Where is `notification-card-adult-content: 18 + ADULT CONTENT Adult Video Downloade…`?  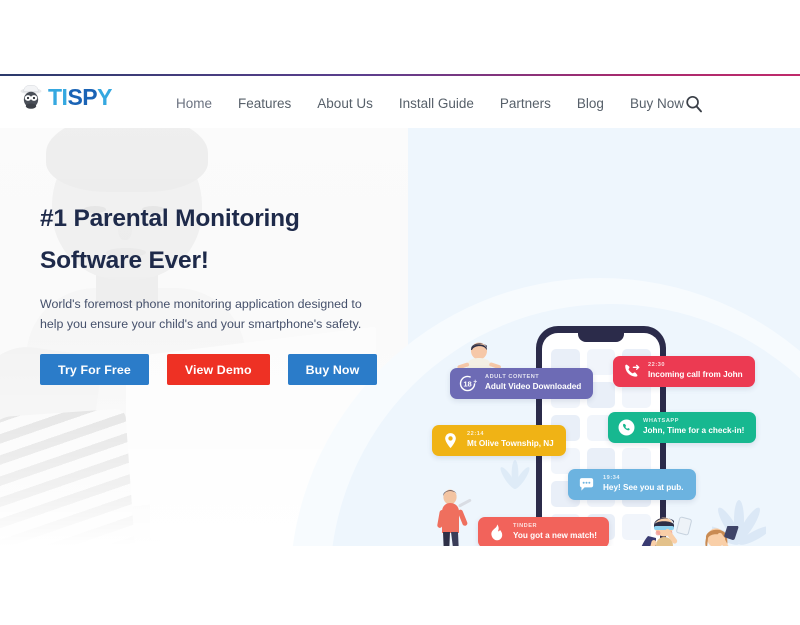
notification-card-adult-content: 18 + ADULT CONTENT Adult Video Downloade… is located at coordinates (522, 383).